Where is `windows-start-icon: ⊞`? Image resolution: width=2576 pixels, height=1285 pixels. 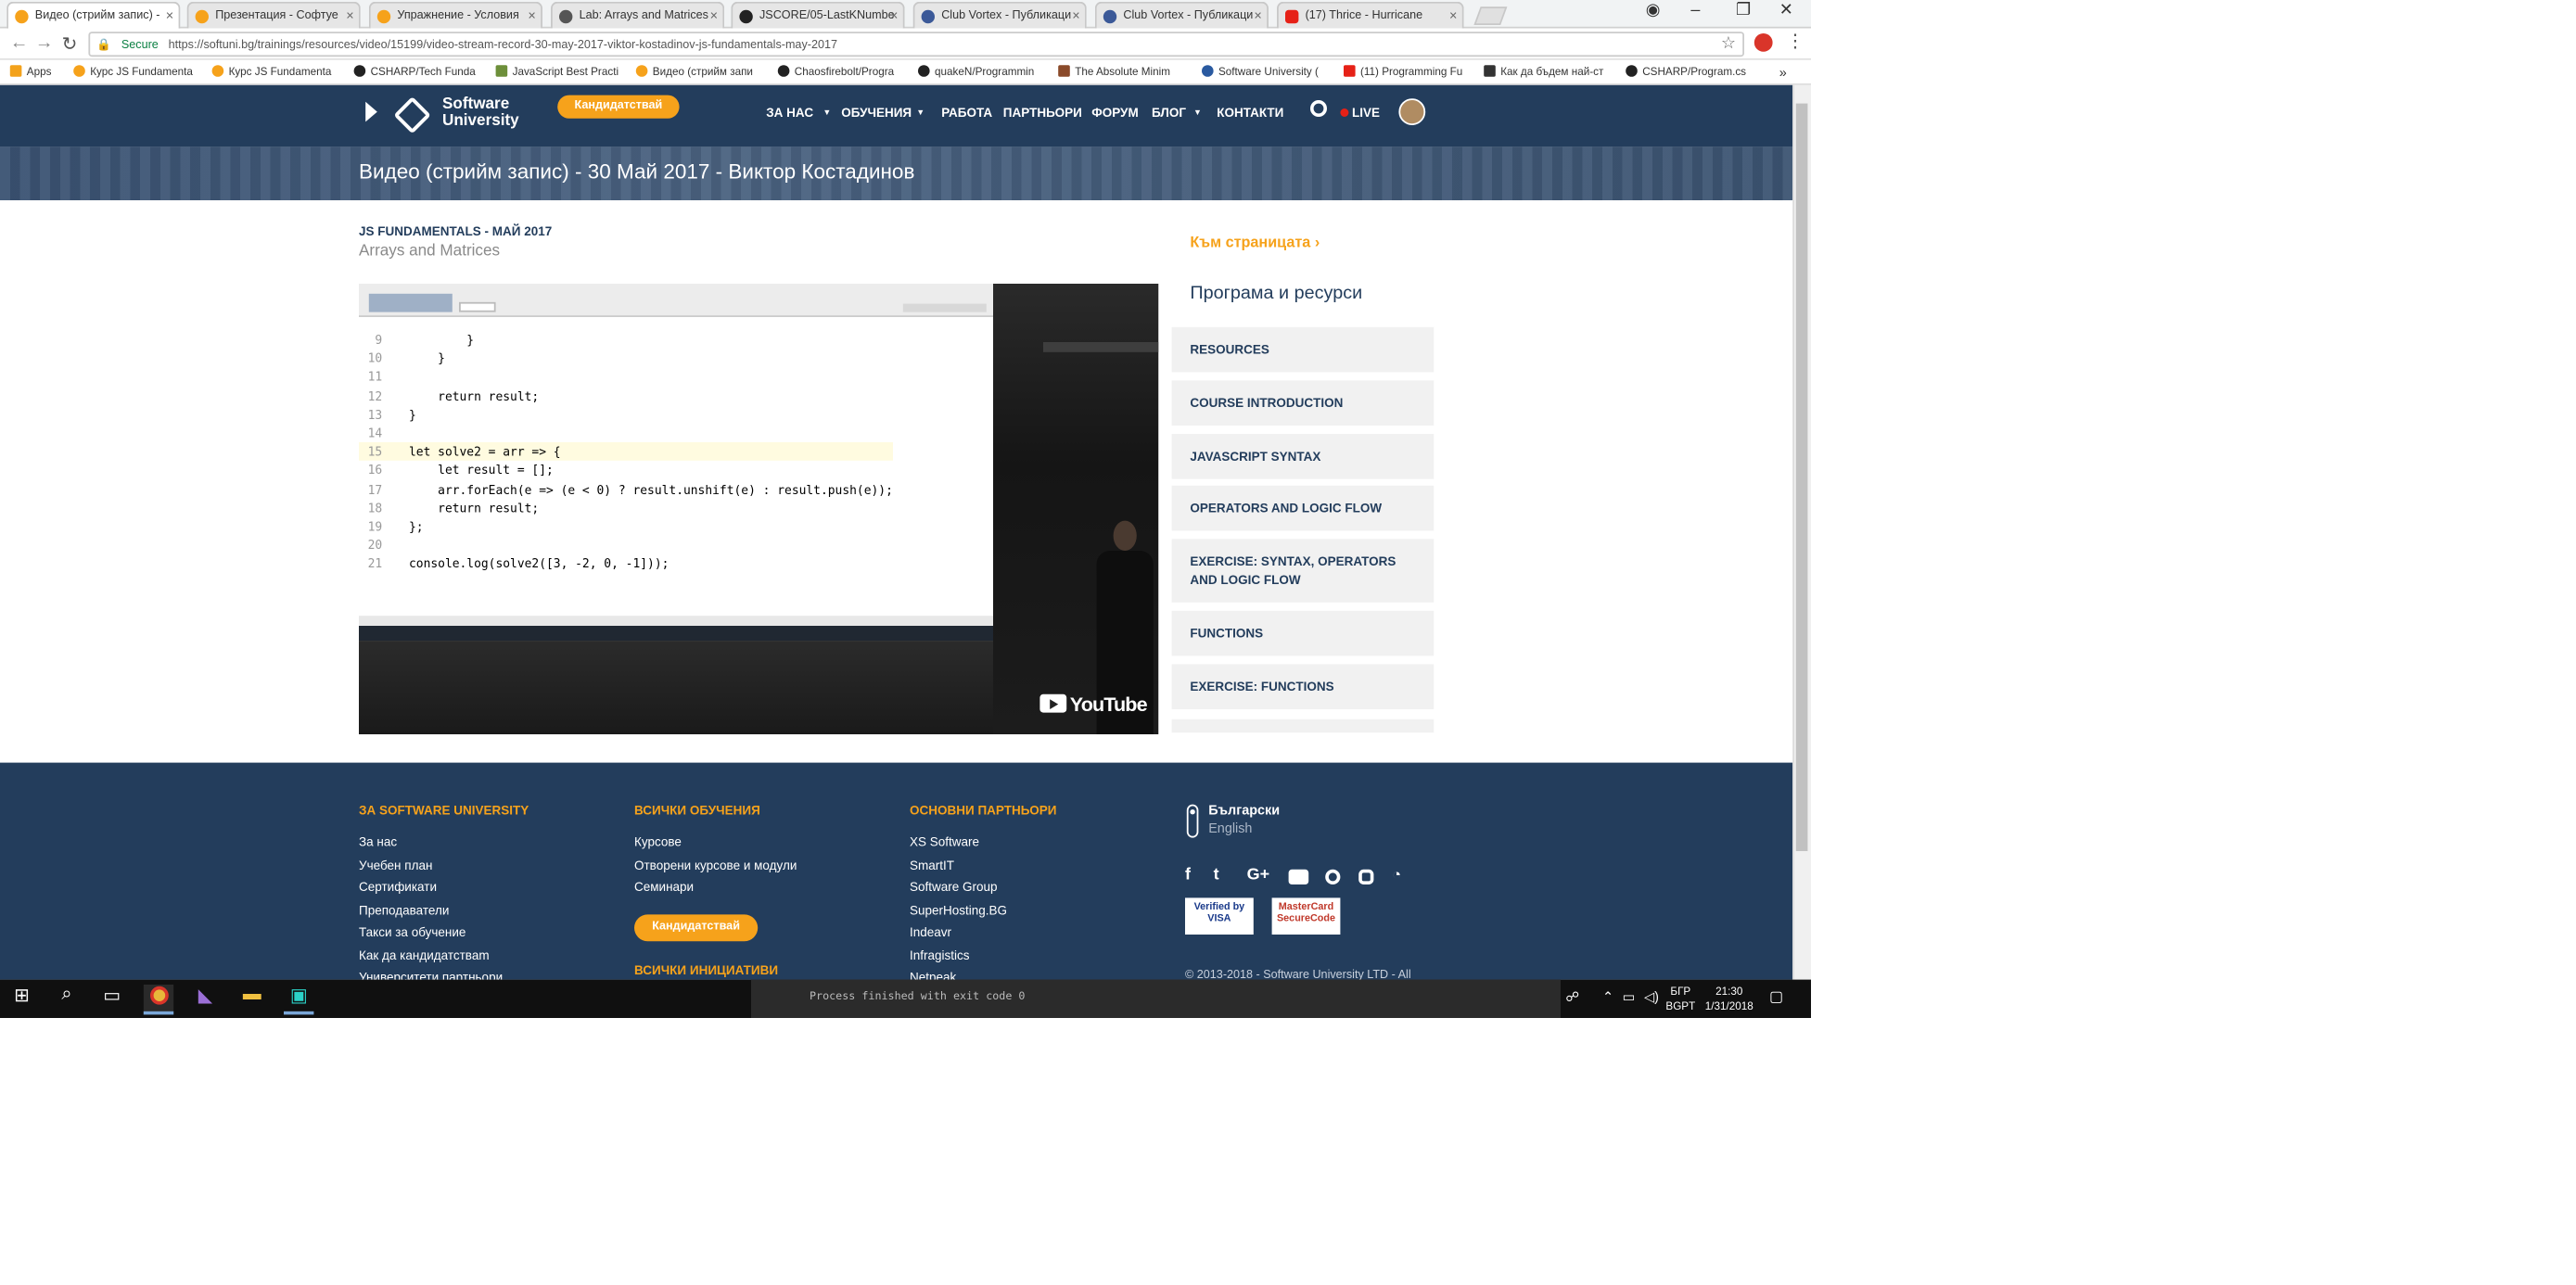
windows-start-icon: ⊞ is located at coordinates (21, 999).